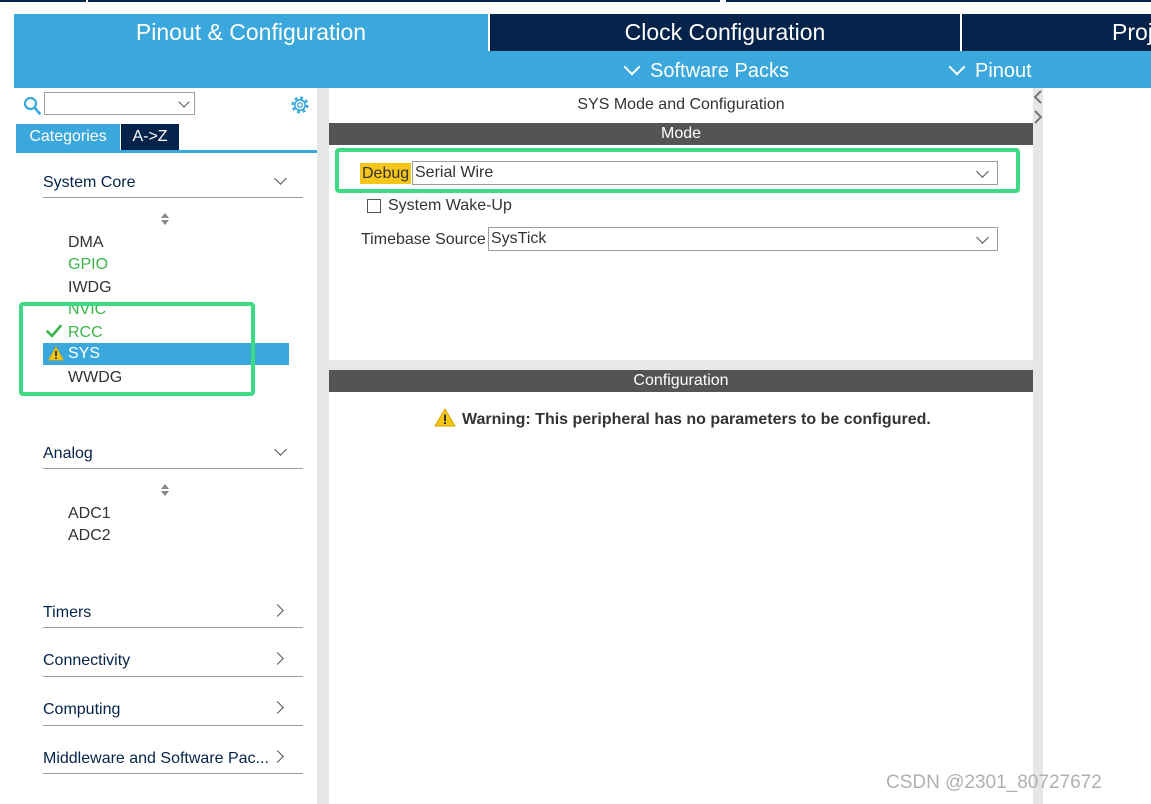 Image resolution: width=1151 pixels, height=804 pixels. I want to click on pinout-menu: Pinout, so click(990, 69).